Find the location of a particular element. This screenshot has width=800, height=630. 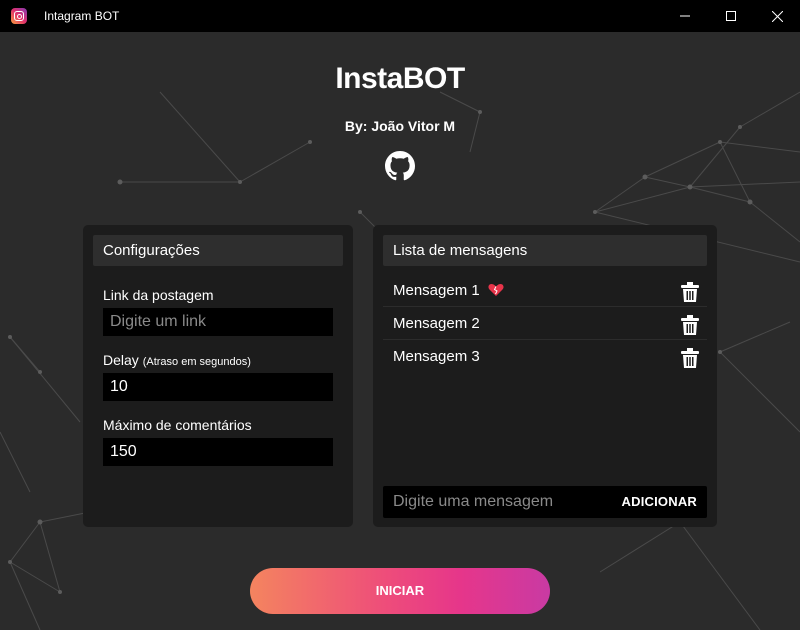

close-icon is located at coordinates (777, 16).